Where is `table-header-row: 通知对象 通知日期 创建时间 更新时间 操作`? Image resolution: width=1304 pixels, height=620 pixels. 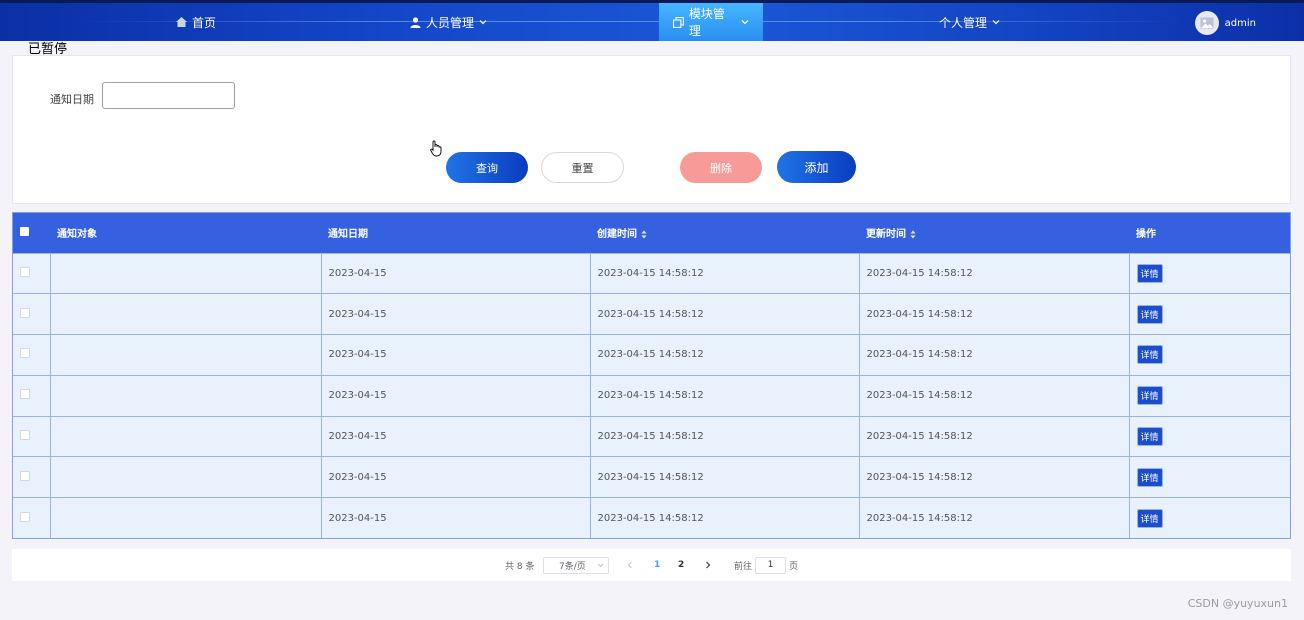 table-header-row: 通知对象 通知日期 创建时间 更新时间 操作 is located at coordinates (651, 233).